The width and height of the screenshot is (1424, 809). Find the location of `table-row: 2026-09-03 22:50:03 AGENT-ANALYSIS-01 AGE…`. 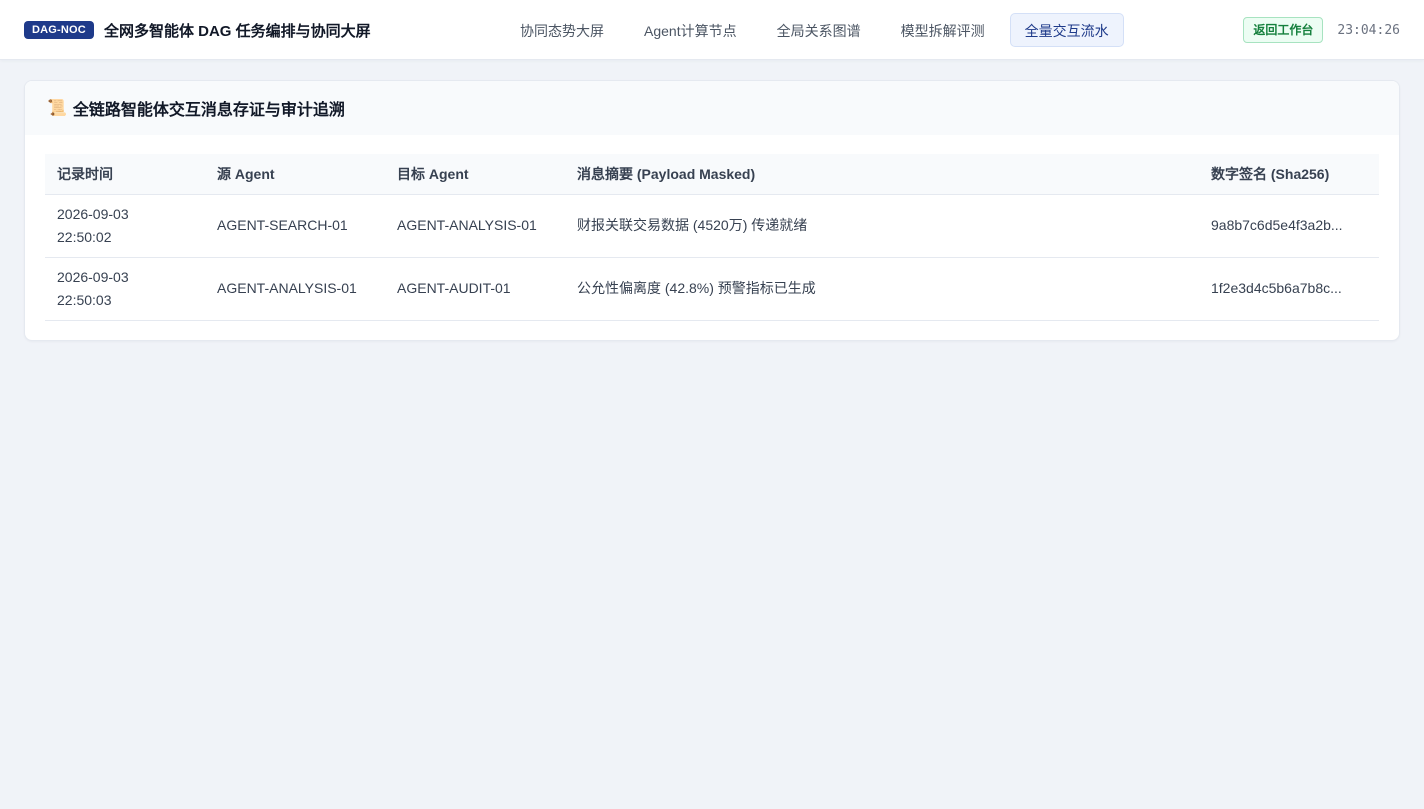

table-row: 2026-09-03 22:50:03 AGENT-ANALYSIS-01 AGE… is located at coordinates (712, 289).